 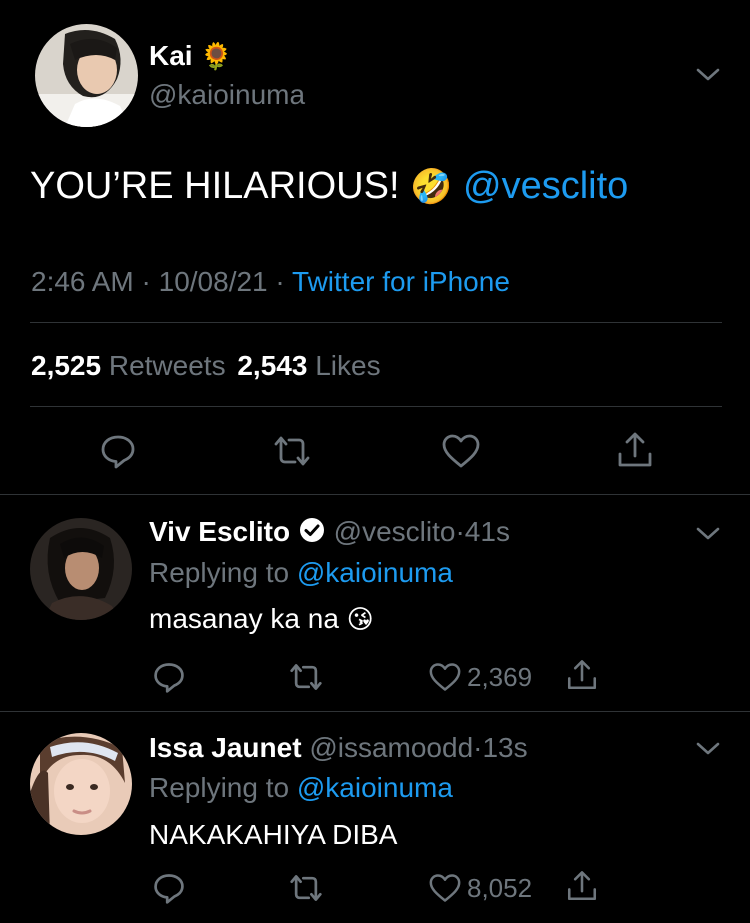 What do you see at coordinates (505, 747) in the screenshot?
I see `reply-time: 13s` at bounding box center [505, 747].